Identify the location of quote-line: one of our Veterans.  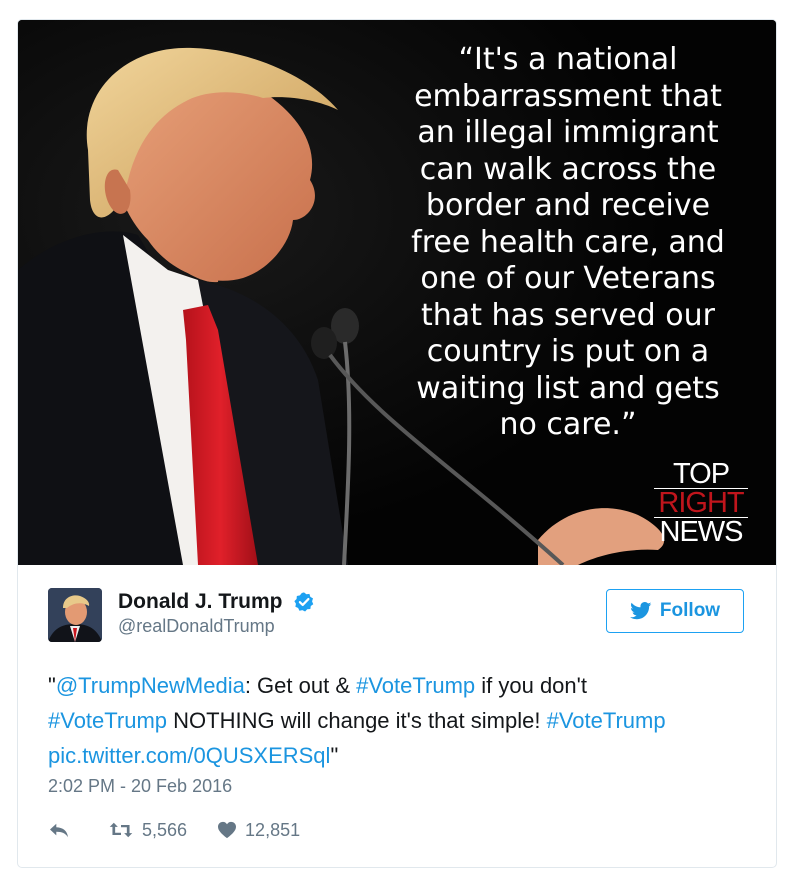
(568, 278).